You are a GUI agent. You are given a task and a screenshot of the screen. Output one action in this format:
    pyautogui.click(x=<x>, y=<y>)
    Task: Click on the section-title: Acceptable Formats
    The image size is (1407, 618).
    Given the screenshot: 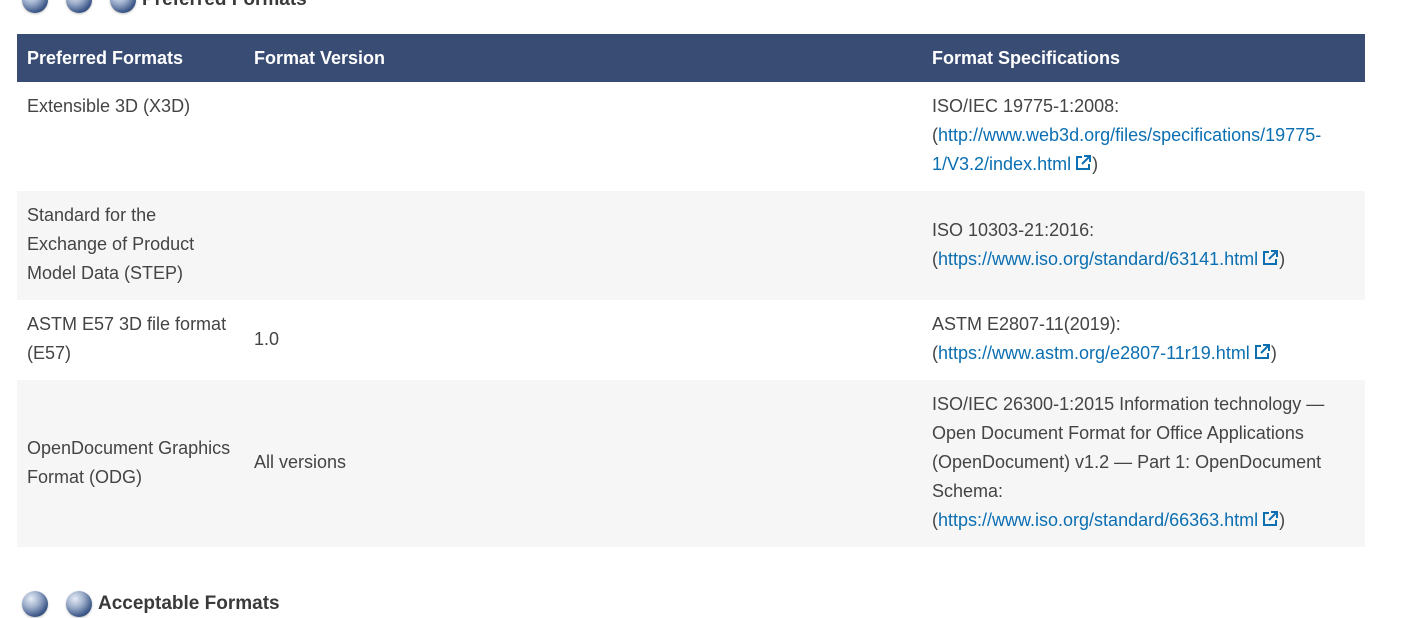 What is the action you would take?
    pyautogui.click(x=189, y=603)
    